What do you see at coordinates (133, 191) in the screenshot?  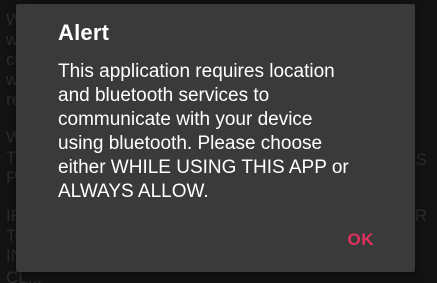 I see `dialog-message-line: ALWAYS ALLOW.` at bounding box center [133, 191].